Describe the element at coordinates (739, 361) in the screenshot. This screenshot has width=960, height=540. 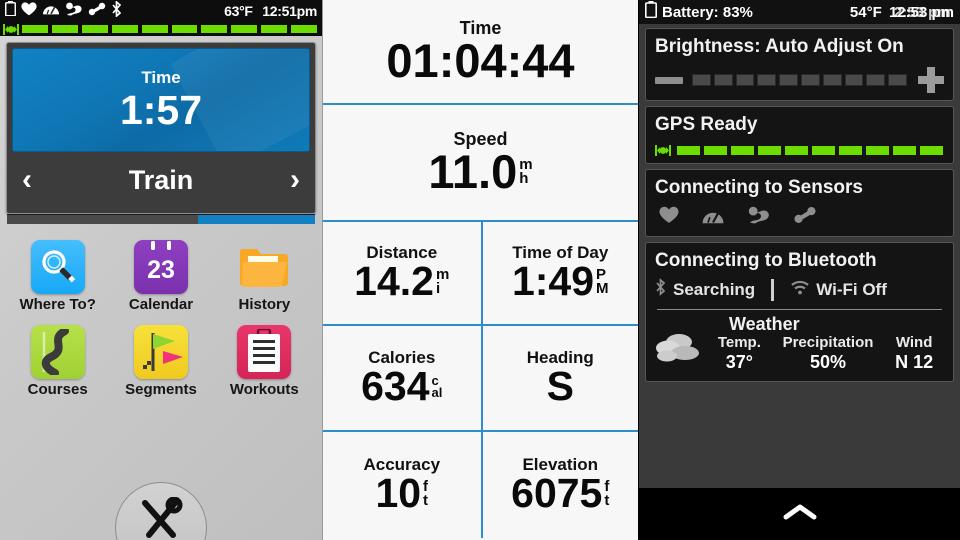
I see `weather-col-value: 37°` at that location.